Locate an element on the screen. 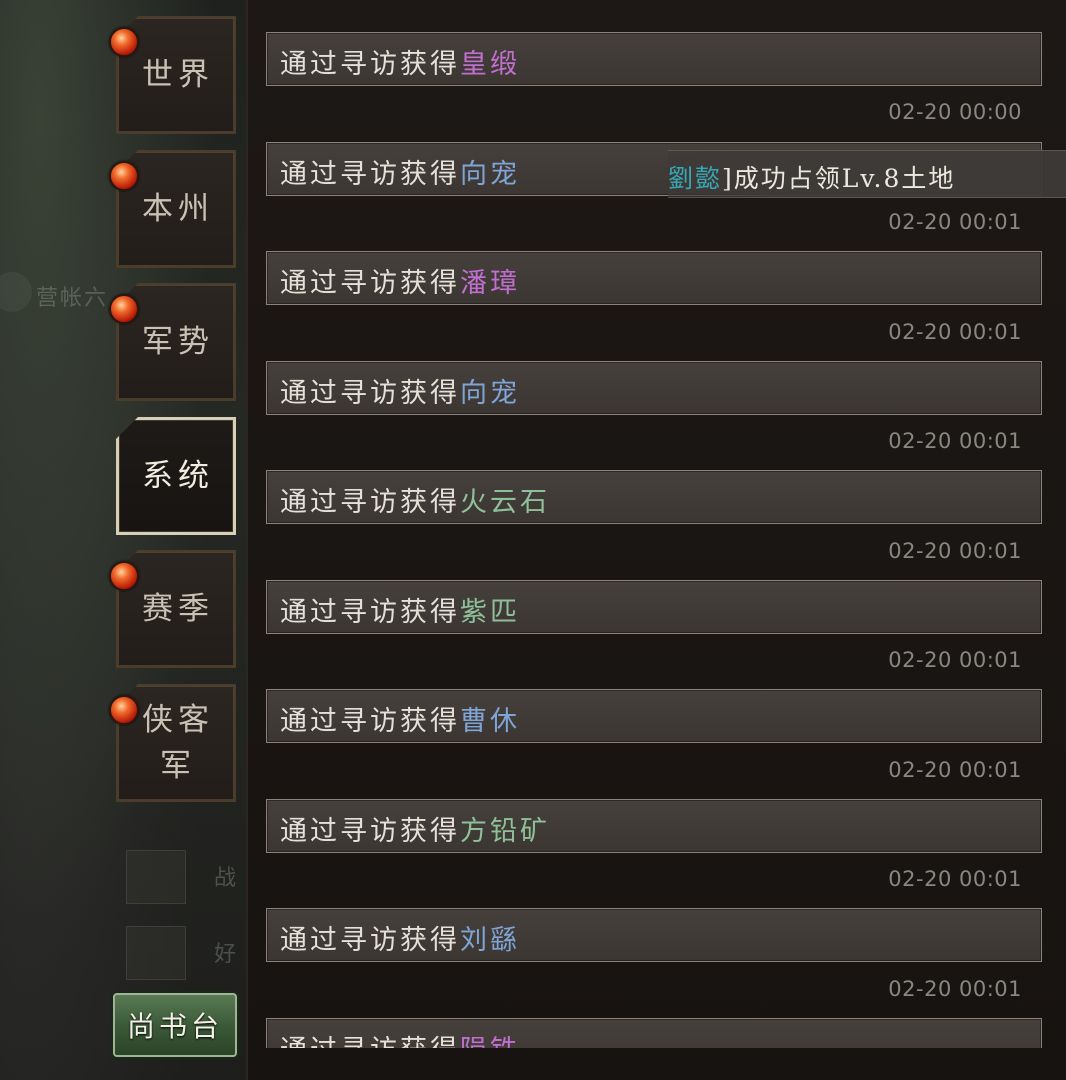 The image size is (1066, 1080). notification-text: ]成功占领Lv.8土地 is located at coordinates (839, 178).